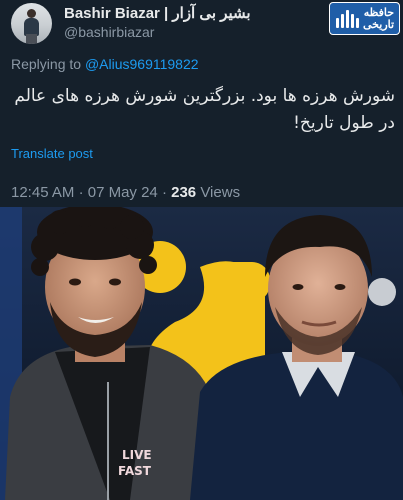 Image resolution: width=403 pixels, height=500 pixels. What do you see at coordinates (31, 13) in the screenshot?
I see `avatar-figure-head` at bounding box center [31, 13].